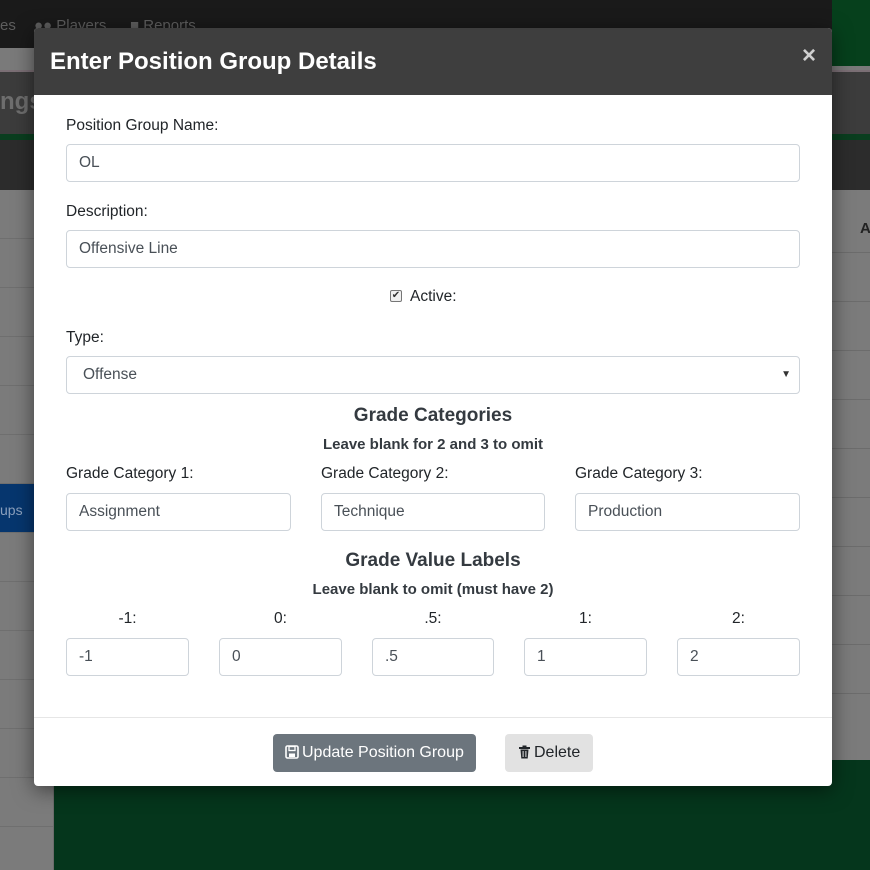  I want to click on grade-category-2-input: Technique, so click(433, 512).